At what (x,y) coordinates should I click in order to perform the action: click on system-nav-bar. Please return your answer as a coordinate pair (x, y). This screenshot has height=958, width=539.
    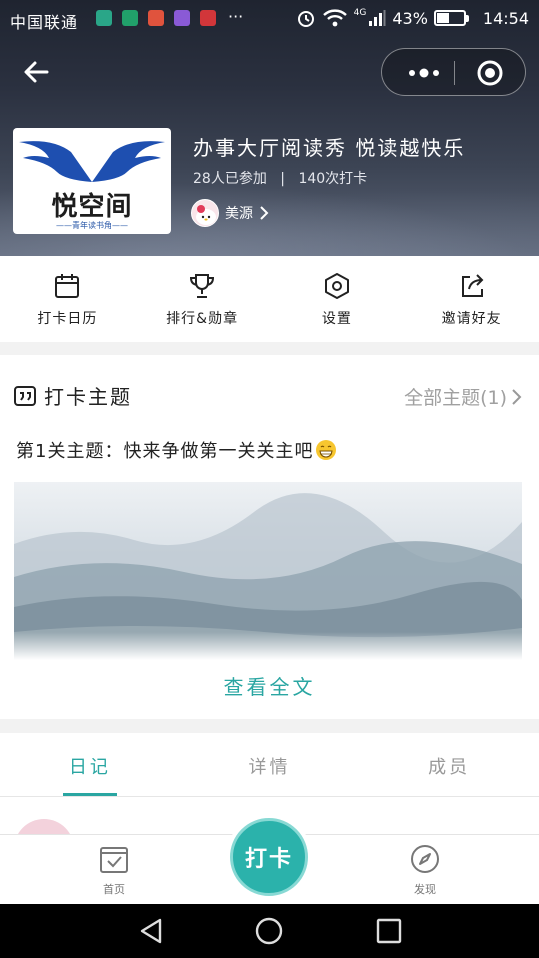
    Looking at the image, I should click on (269, 931).